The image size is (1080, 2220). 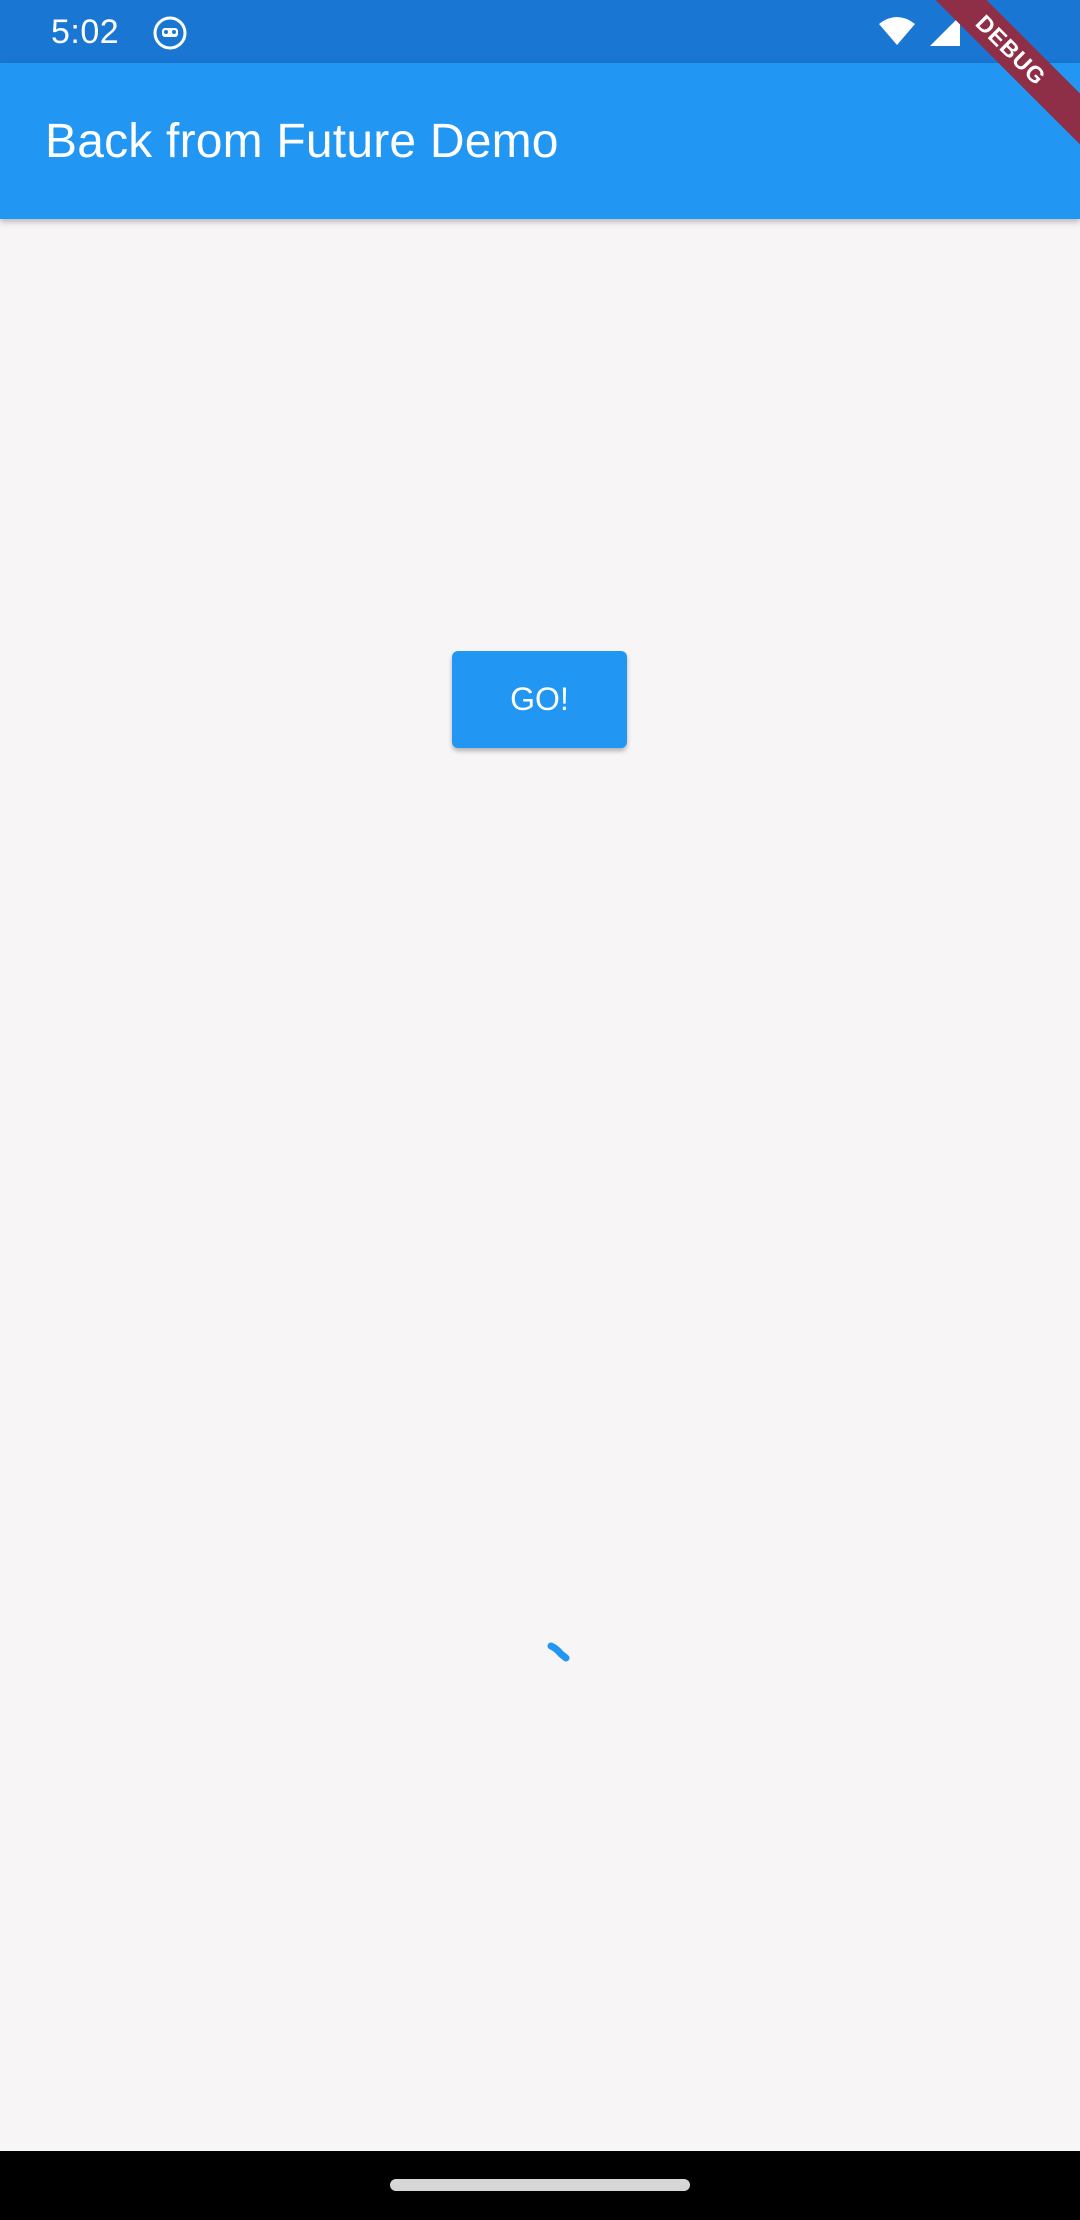 What do you see at coordinates (539, 699) in the screenshot?
I see `go-button: GO!` at bounding box center [539, 699].